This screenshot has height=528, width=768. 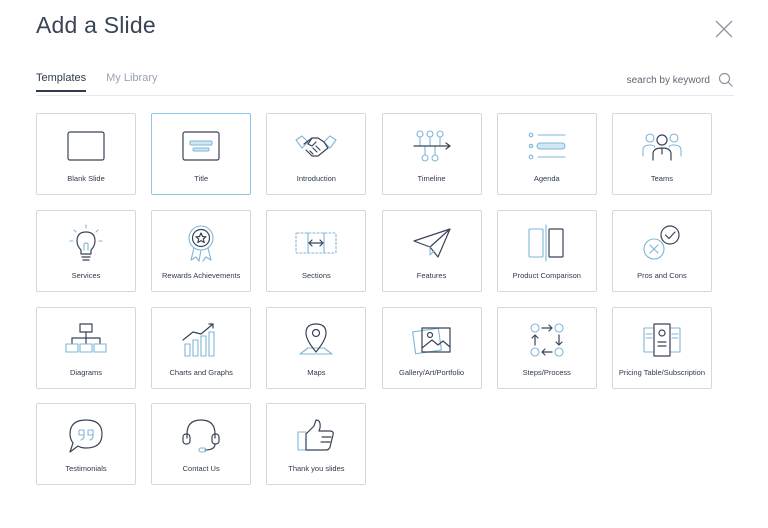 I want to click on template-label: Services, so click(x=86, y=275).